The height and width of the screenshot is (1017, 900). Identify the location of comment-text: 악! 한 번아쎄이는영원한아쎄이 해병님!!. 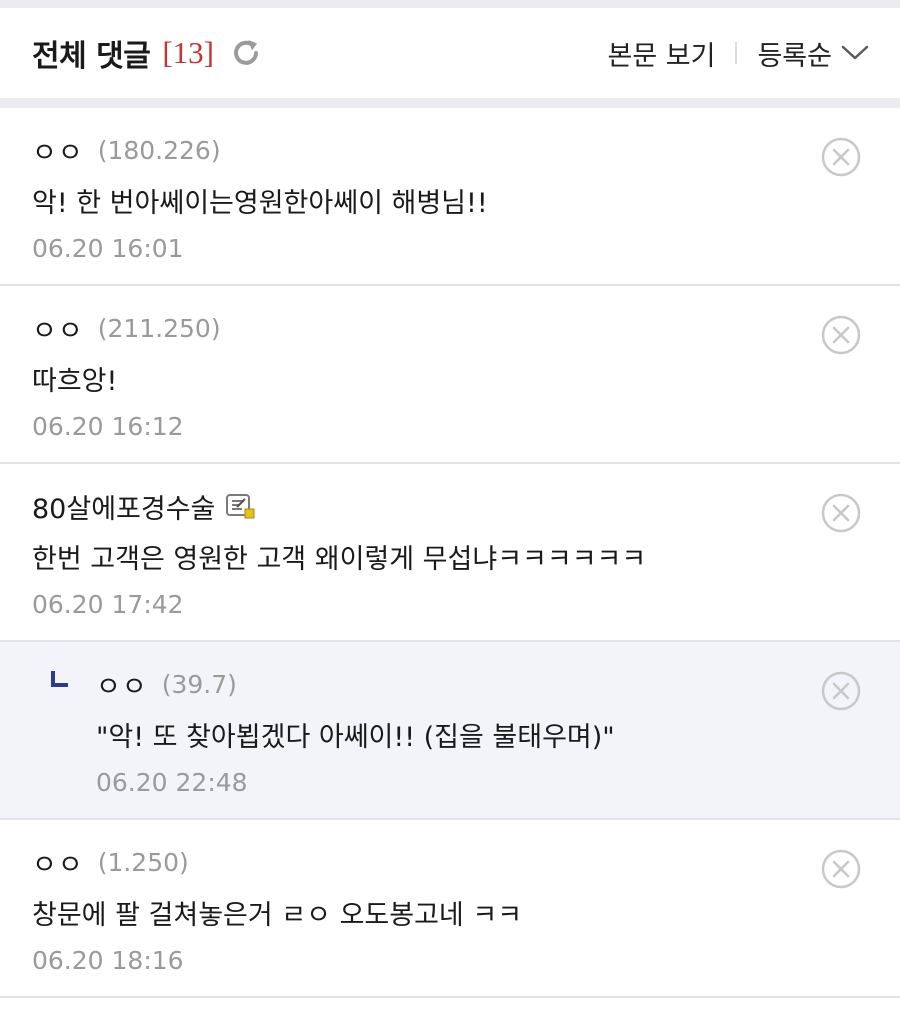
(260, 203).